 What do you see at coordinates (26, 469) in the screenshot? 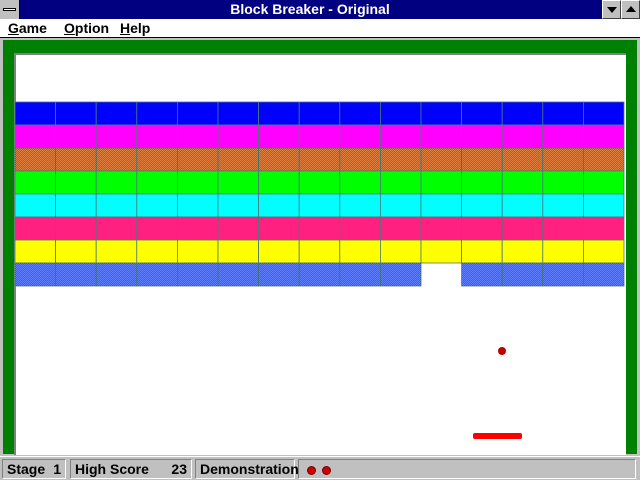
I see `stage-label: Stage` at bounding box center [26, 469].